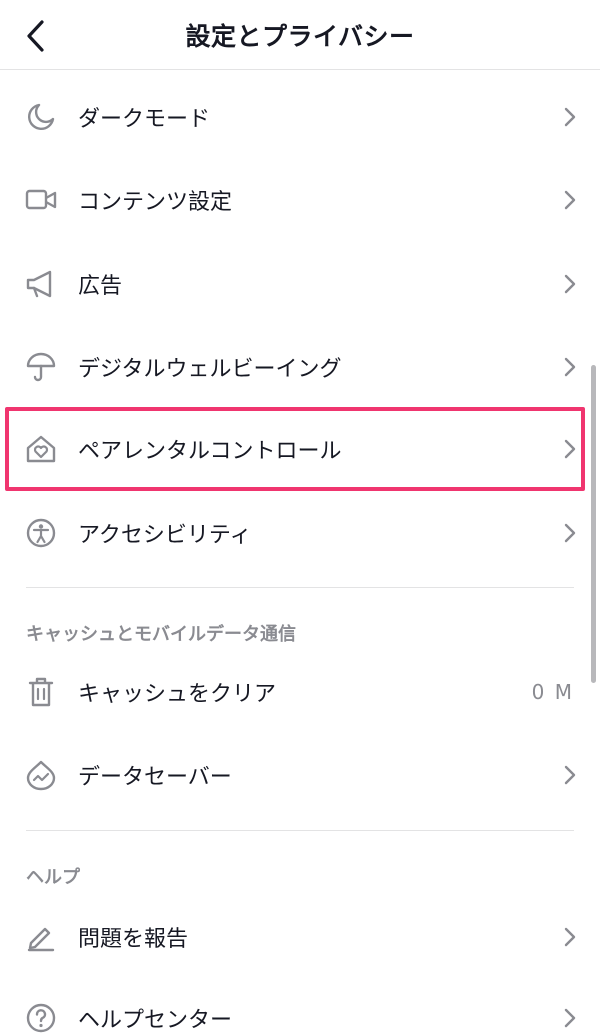  I want to click on report-problem-row: 問題を報告, so click(300, 937).